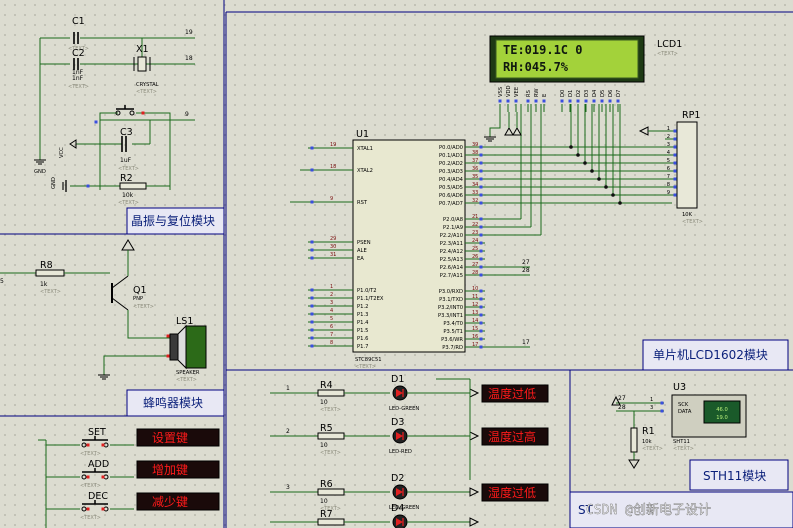  I want to click on u1-left-pin-name: P1.1/T2EX, so click(370, 299).